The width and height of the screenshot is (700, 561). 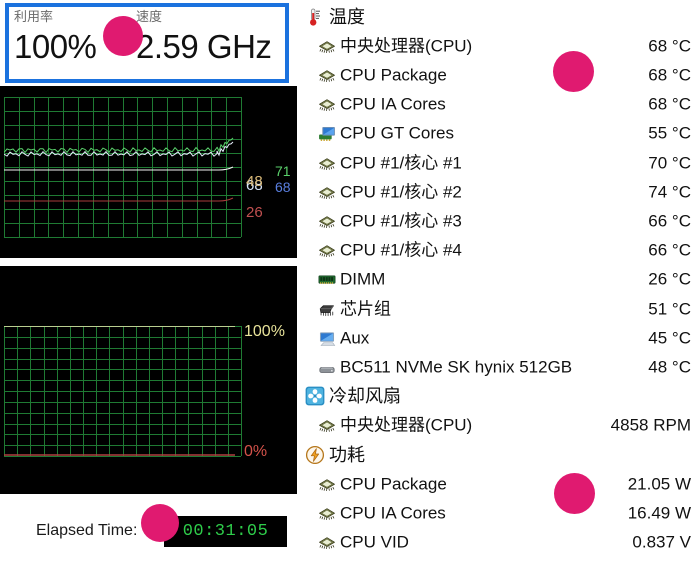 I want to click on speed-tile: 速度 2.59 GHz, so click(x=204, y=44).